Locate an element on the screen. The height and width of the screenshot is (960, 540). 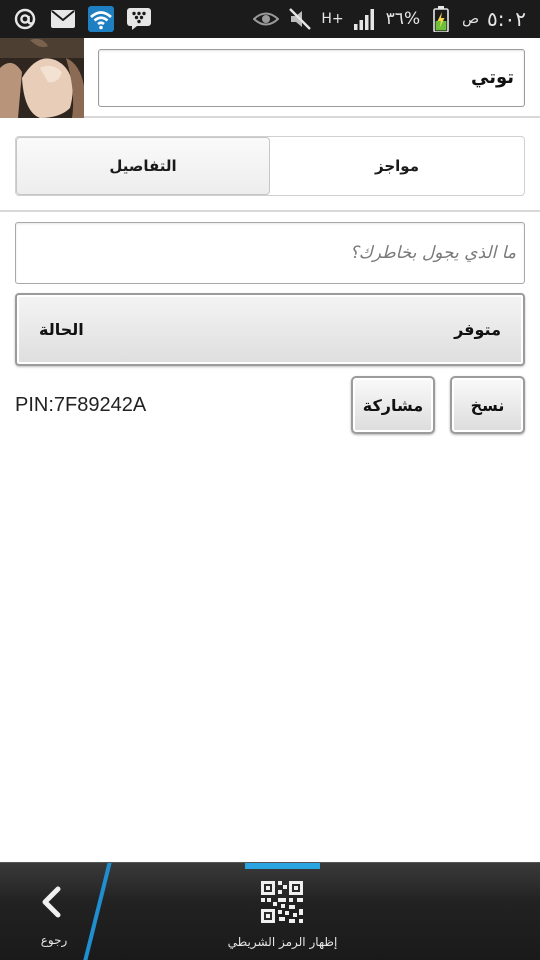
back-button: رجوع is located at coordinates (55, 911).